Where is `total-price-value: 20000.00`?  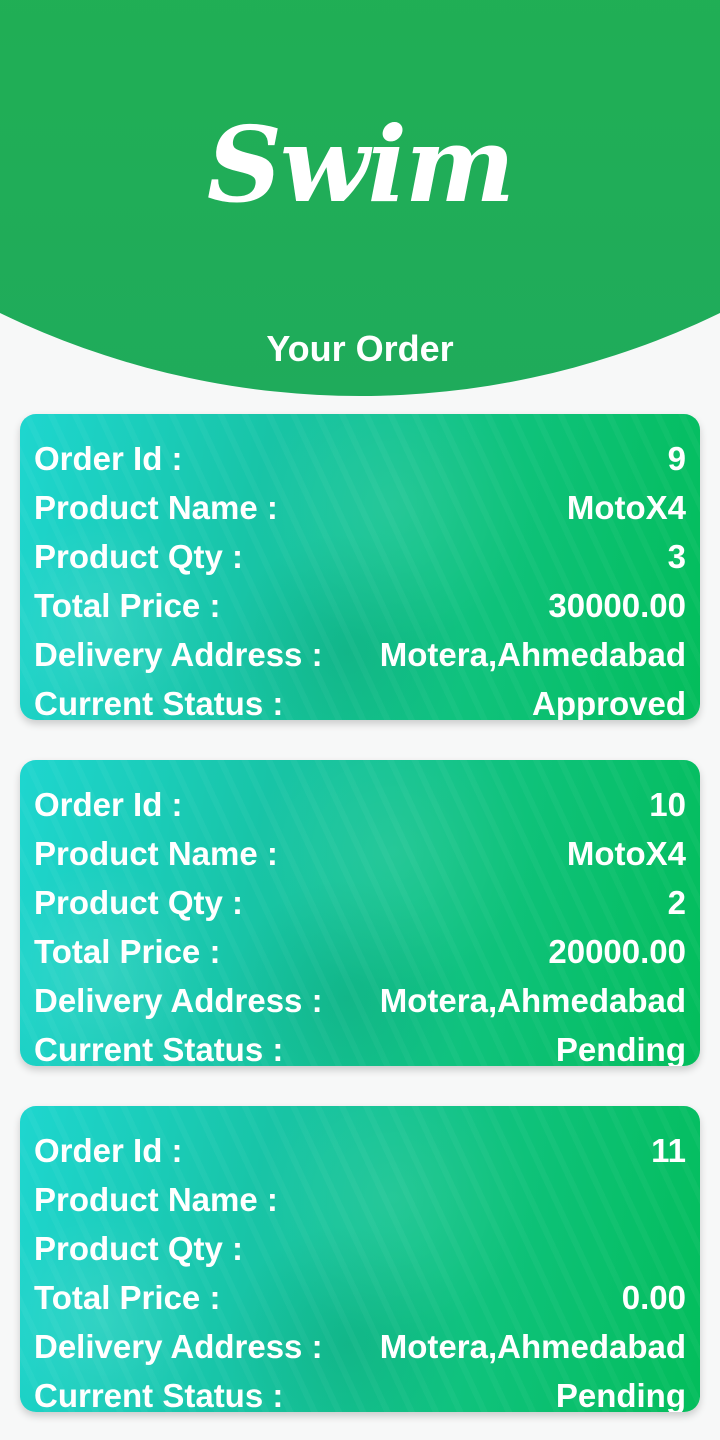 total-price-value: 20000.00 is located at coordinates (617, 951).